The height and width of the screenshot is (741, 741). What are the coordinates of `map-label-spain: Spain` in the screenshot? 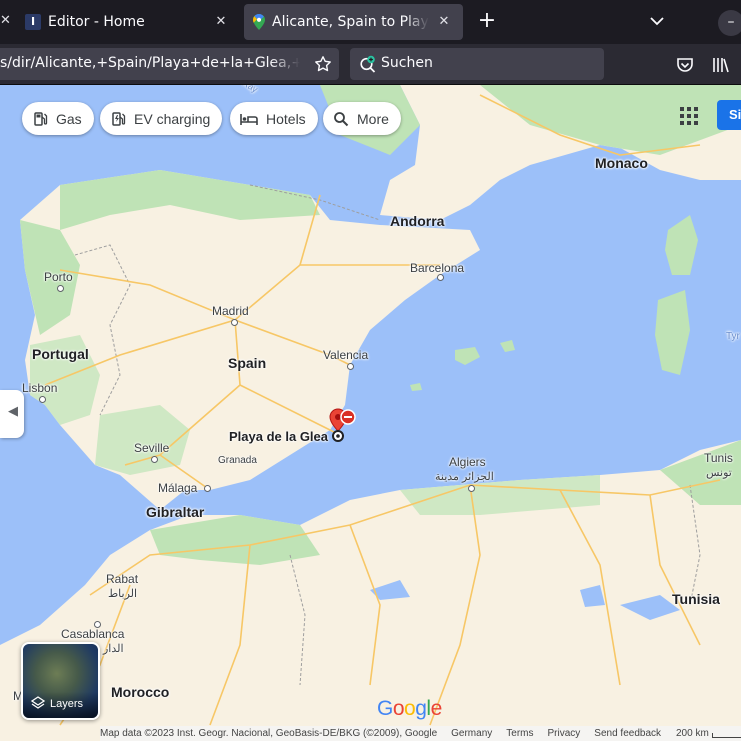 It's located at (247, 363).